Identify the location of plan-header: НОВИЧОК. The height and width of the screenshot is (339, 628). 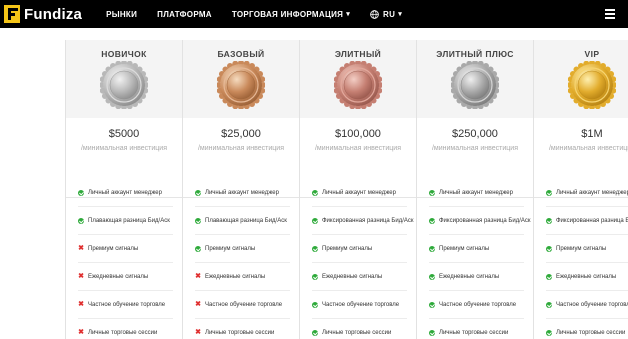
(124, 79).